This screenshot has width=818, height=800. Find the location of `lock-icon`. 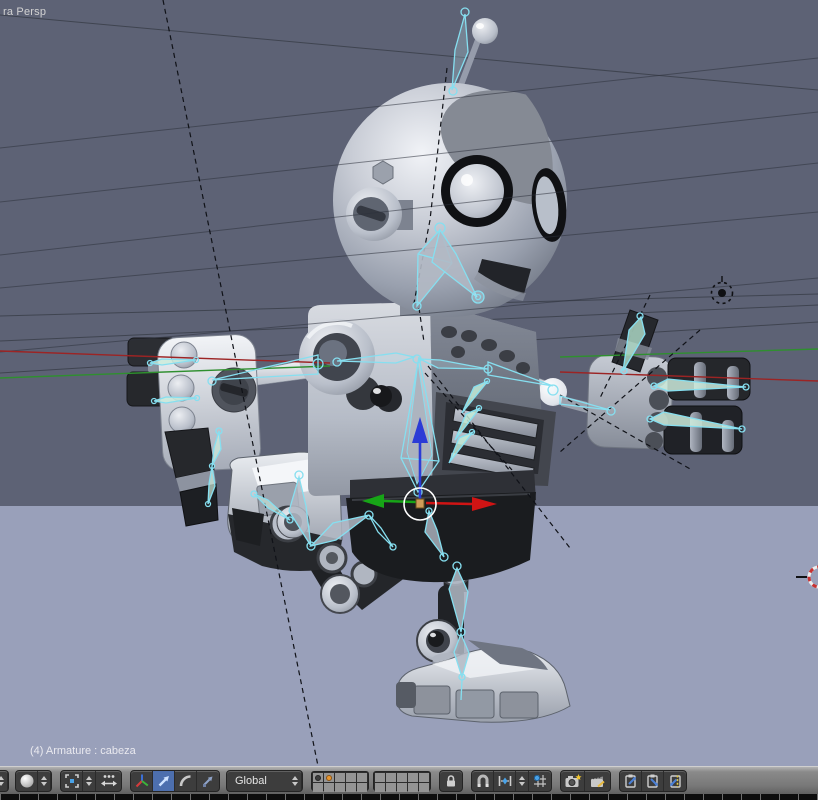

lock-icon is located at coordinates (451, 780).